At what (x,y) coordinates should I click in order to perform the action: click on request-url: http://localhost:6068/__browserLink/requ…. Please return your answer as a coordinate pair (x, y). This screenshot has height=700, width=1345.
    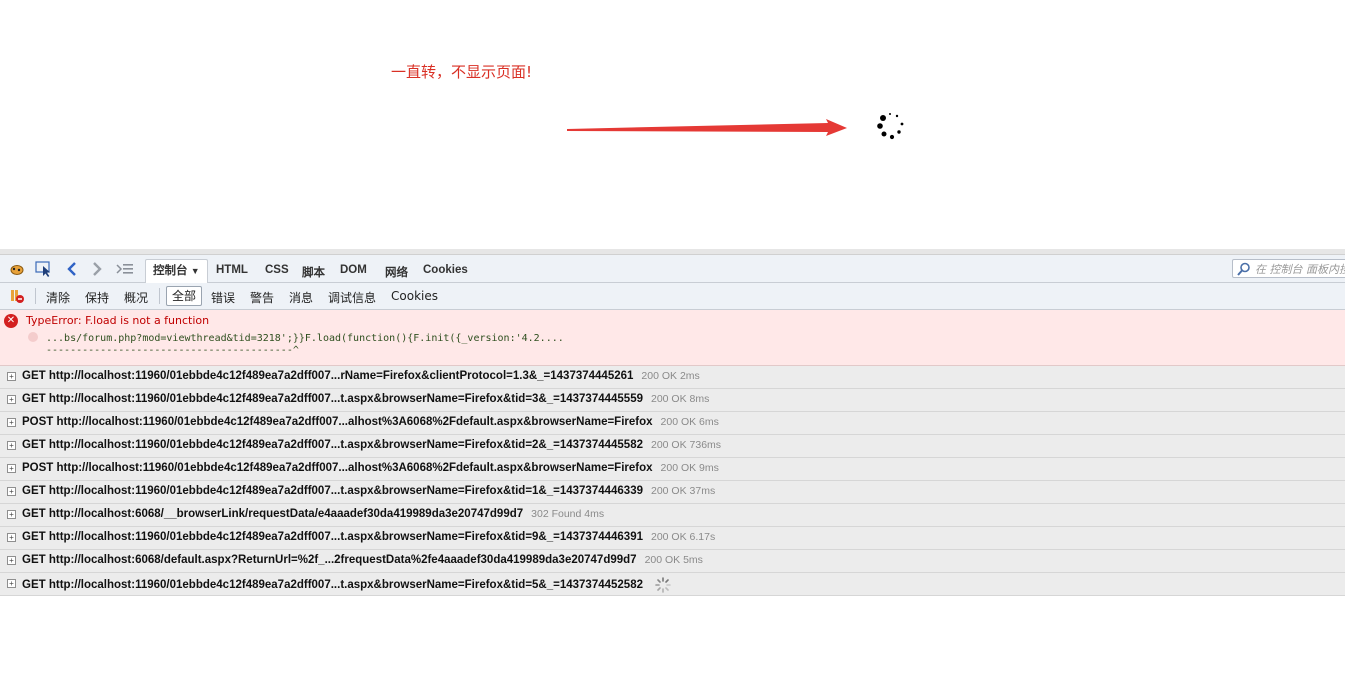
    Looking at the image, I should click on (286, 514).